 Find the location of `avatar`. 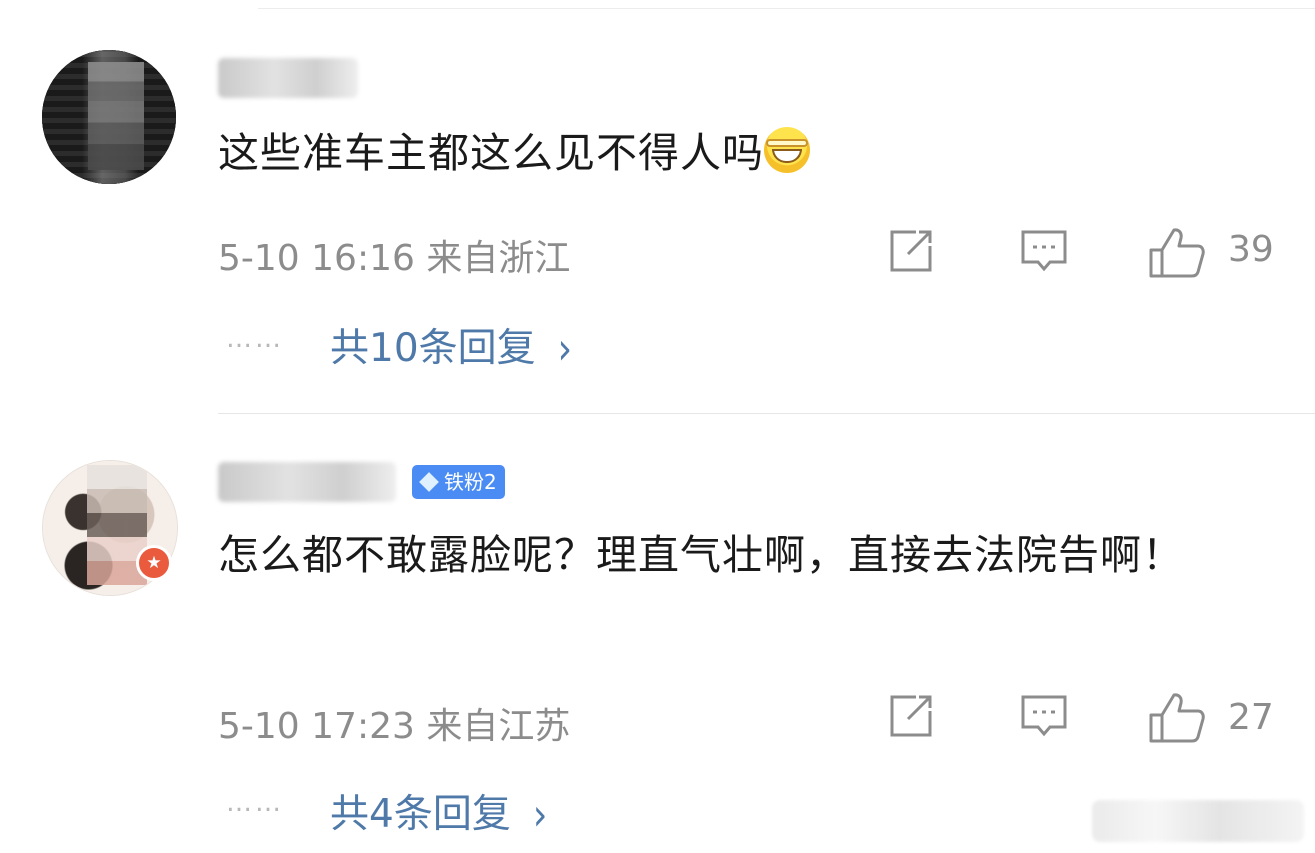

avatar is located at coordinates (109, 117).